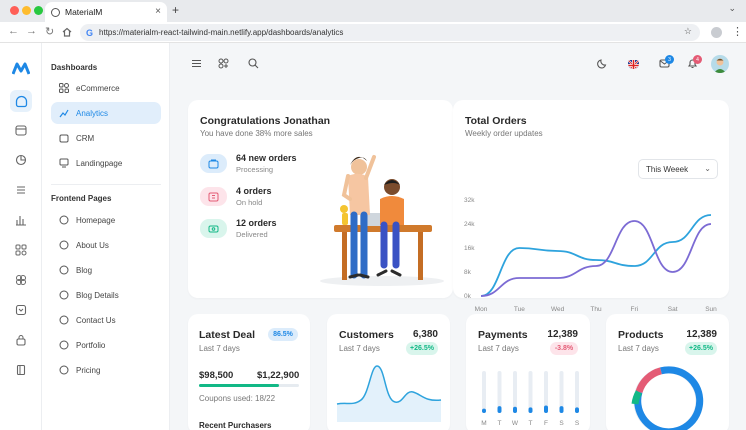 The image size is (746, 430). What do you see at coordinates (175, 10) in the screenshot?
I see `new-tab-button: +` at bounding box center [175, 10].